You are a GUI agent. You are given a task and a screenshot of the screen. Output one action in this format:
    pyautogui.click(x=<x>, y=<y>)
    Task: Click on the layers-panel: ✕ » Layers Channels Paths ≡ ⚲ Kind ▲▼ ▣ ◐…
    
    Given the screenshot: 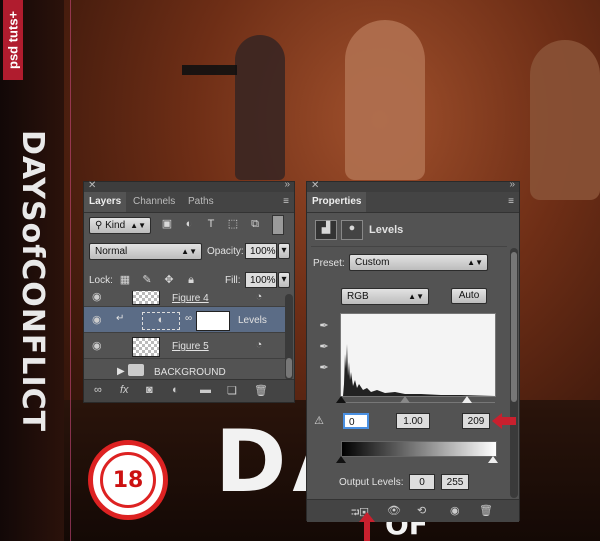 What is the action you would take?
    pyautogui.click(x=189, y=291)
    